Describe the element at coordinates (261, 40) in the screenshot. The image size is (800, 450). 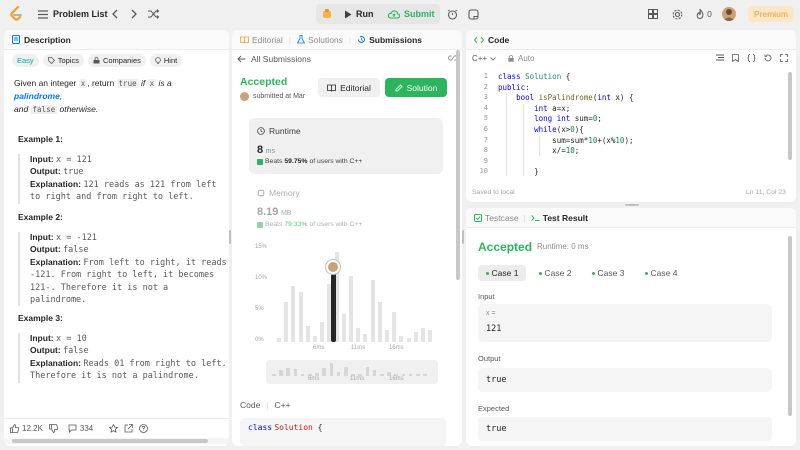
I see `tab-editorial: Editorial` at that location.